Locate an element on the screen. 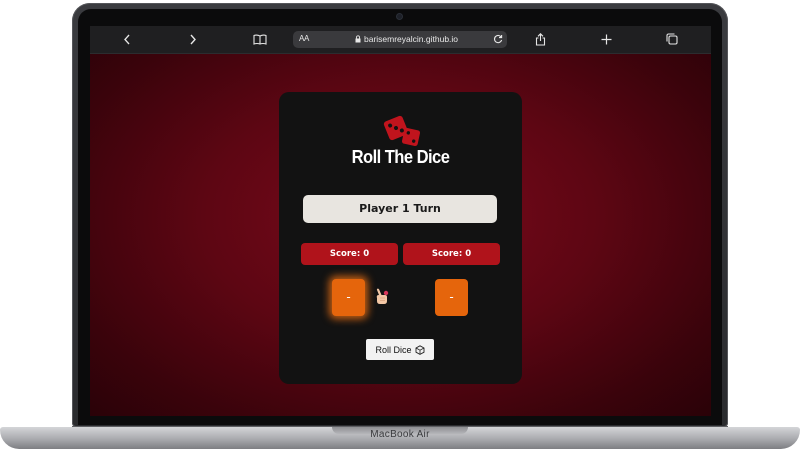 Image resolution: width=800 pixels, height=460 pixels. player-1-score: Score: 0 is located at coordinates (349, 254).